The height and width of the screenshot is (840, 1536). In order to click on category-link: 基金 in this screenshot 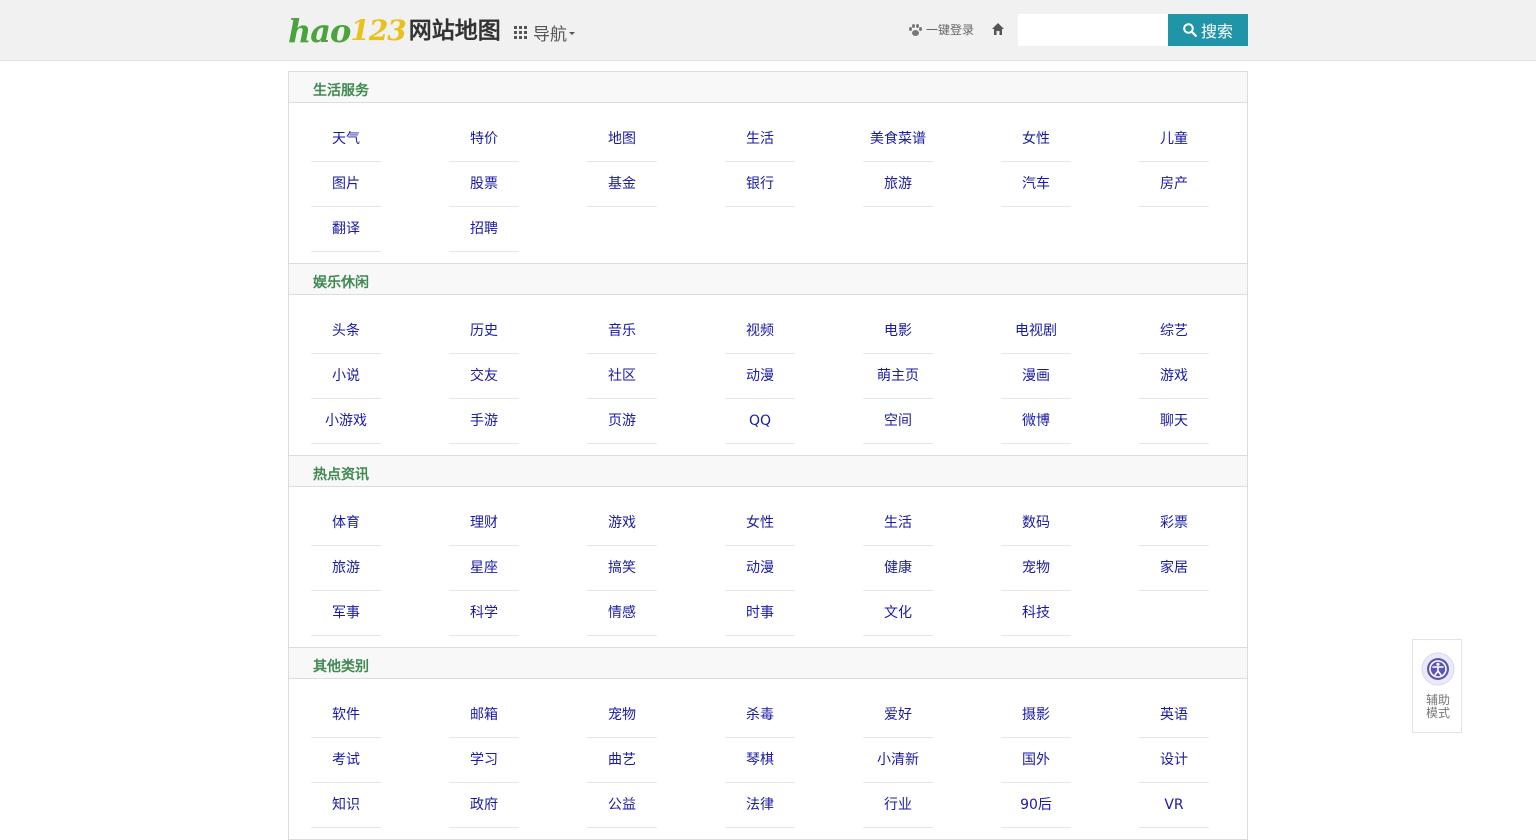, I will do `click(622, 184)`.